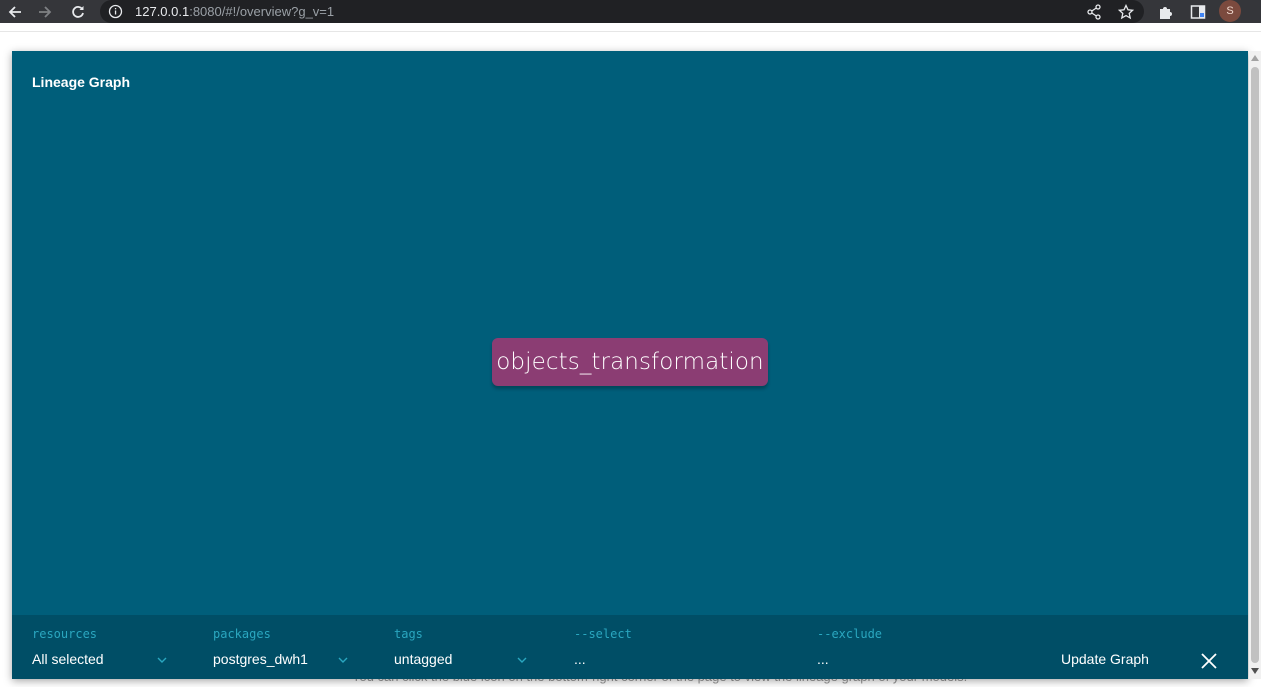  What do you see at coordinates (1209, 661) in the screenshot?
I see `close-icon` at bounding box center [1209, 661].